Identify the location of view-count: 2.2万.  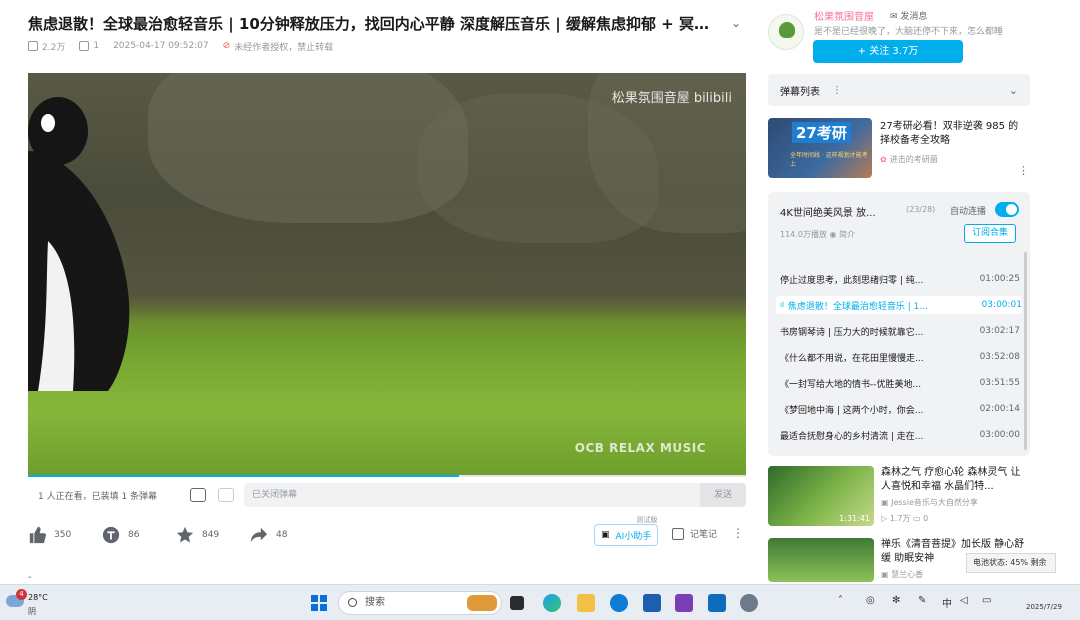
(54, 47).